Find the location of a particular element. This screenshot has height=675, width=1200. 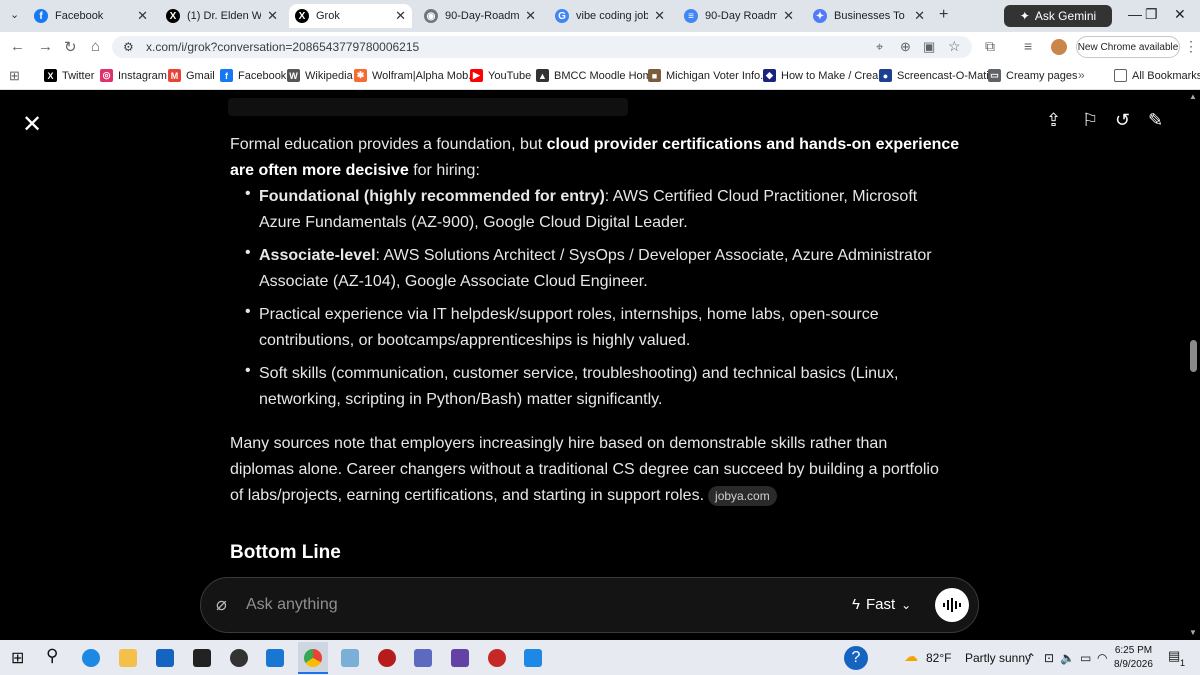

power-icon: ▭ is located at coordinates (1085, 658).